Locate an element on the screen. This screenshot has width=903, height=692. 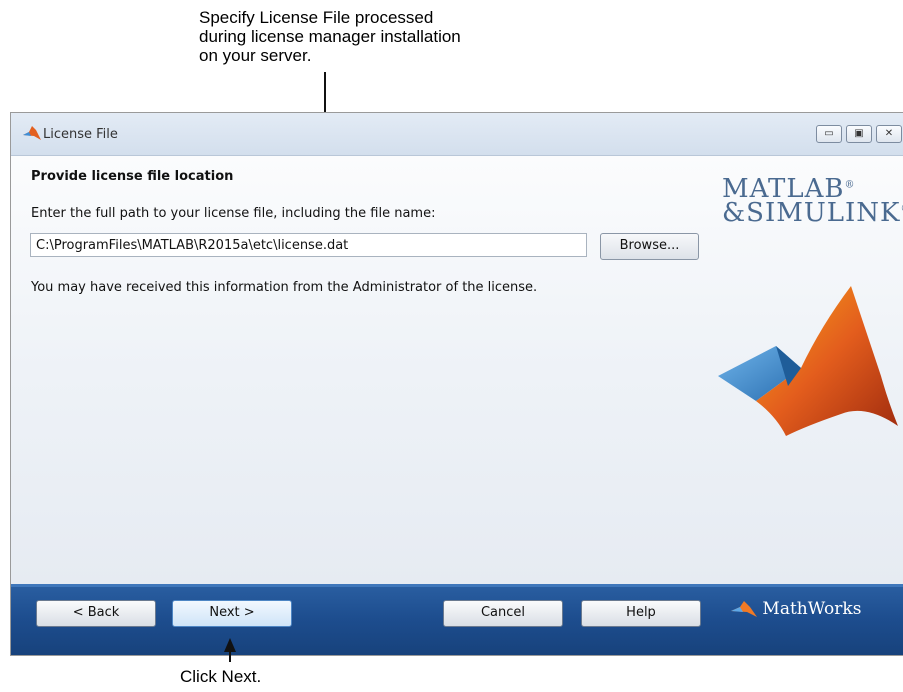
matlab-app-icon is located at coordinates (32, 133).